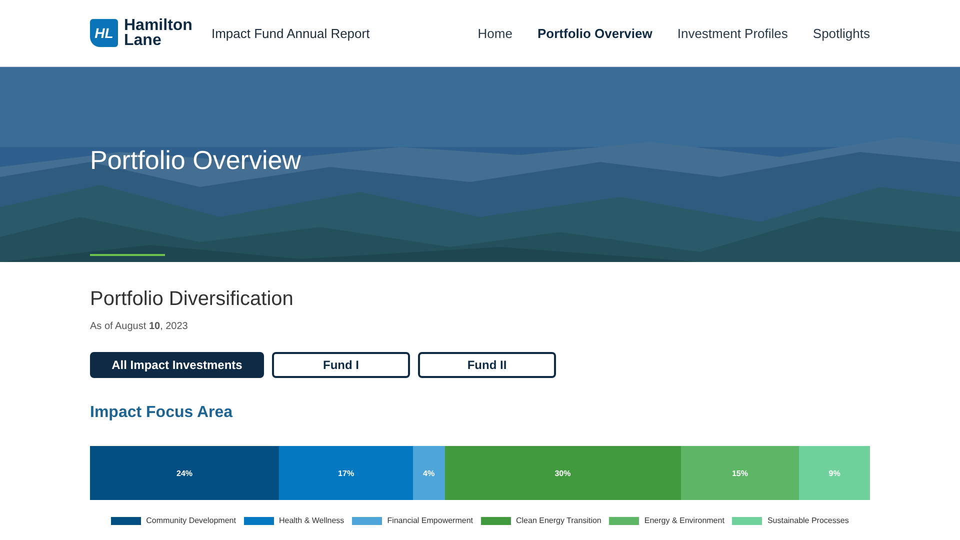  What do you see at coordinates (429, 473) in the screenshot?
I see `value-label: 4%` at bounding box center [429, 473].